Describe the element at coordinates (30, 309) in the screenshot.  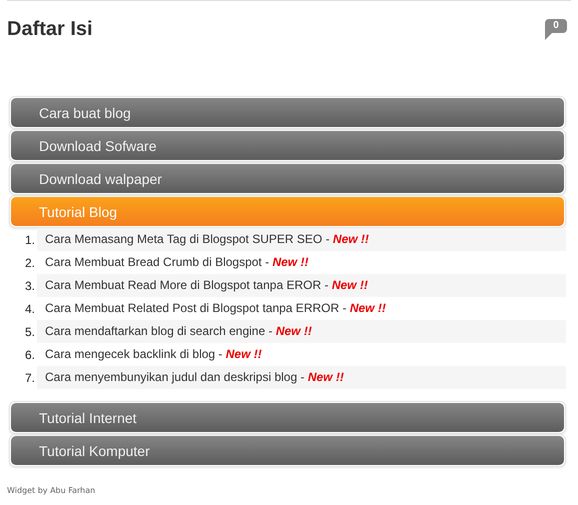
I see `list-number: 4.` at that location.